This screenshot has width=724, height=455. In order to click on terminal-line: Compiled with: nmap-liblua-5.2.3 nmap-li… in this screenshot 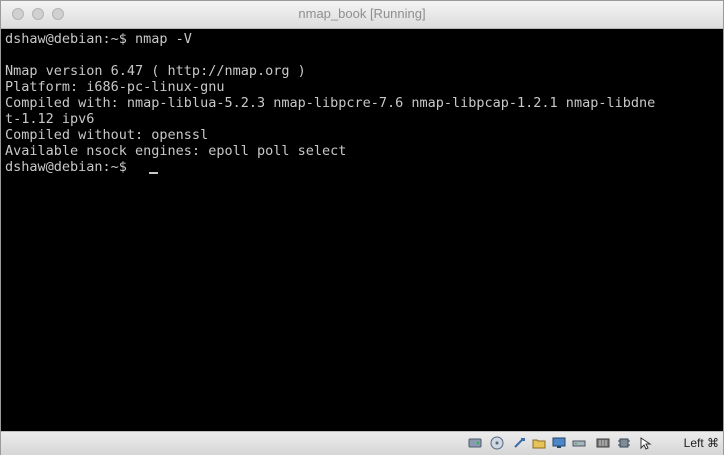, I will do `click(330, 103)`.